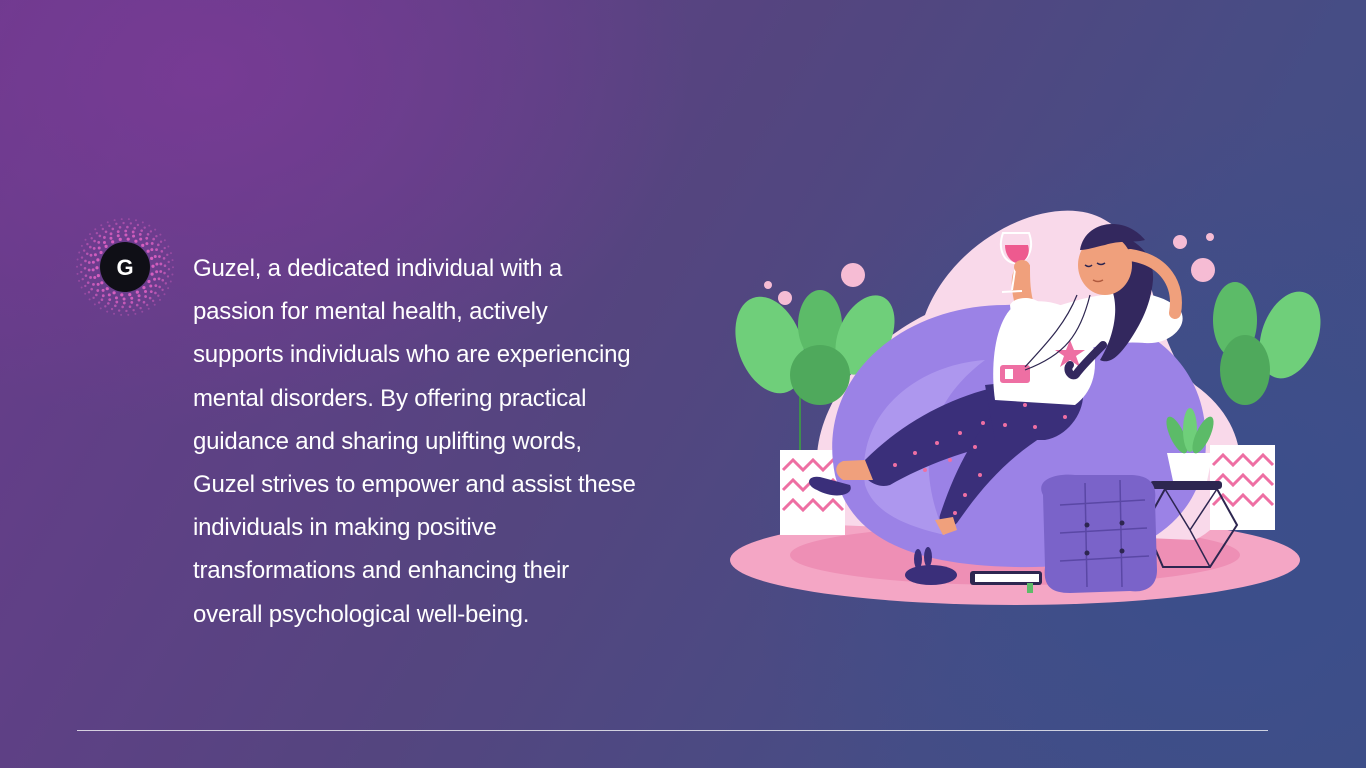 The image size is (1366, 768). Describe the element at coordinates (361, 614) in the screenshot. I see `bio-line: overall psychological well-being.` at that location.